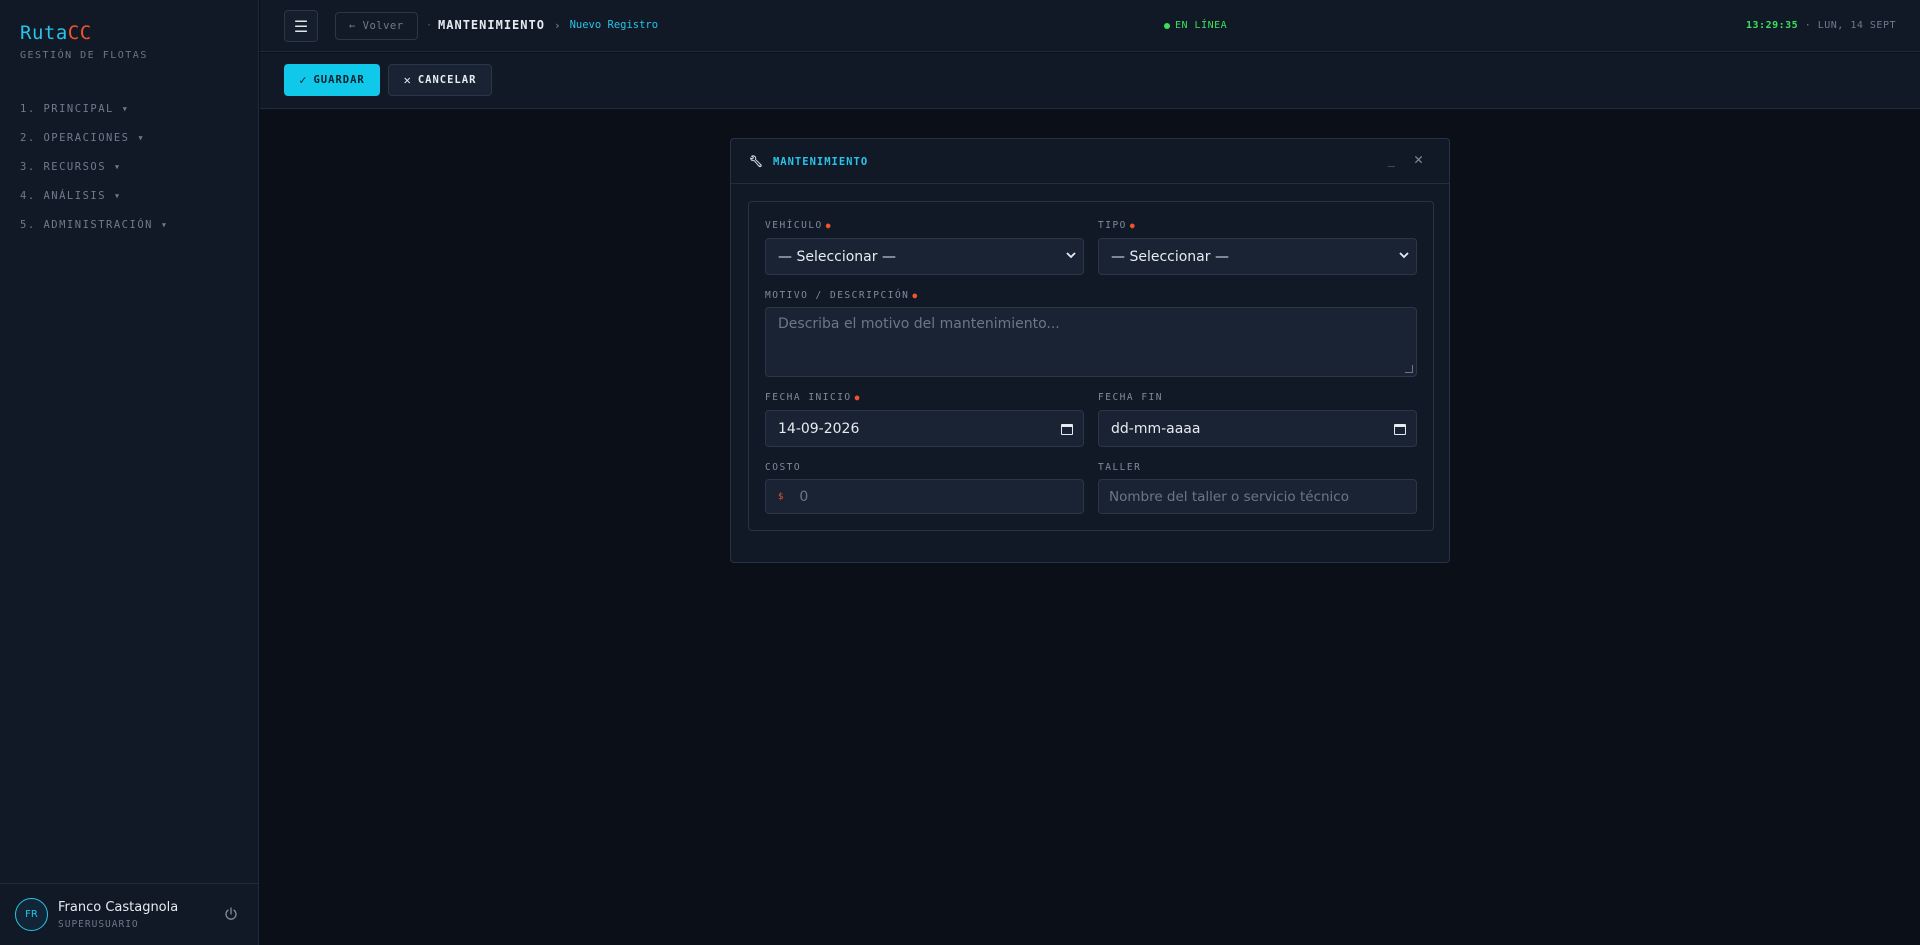 This screenshot has width=1920, height=945. I want to click on tipo-label: TIPO ●, so click(1117, 225).